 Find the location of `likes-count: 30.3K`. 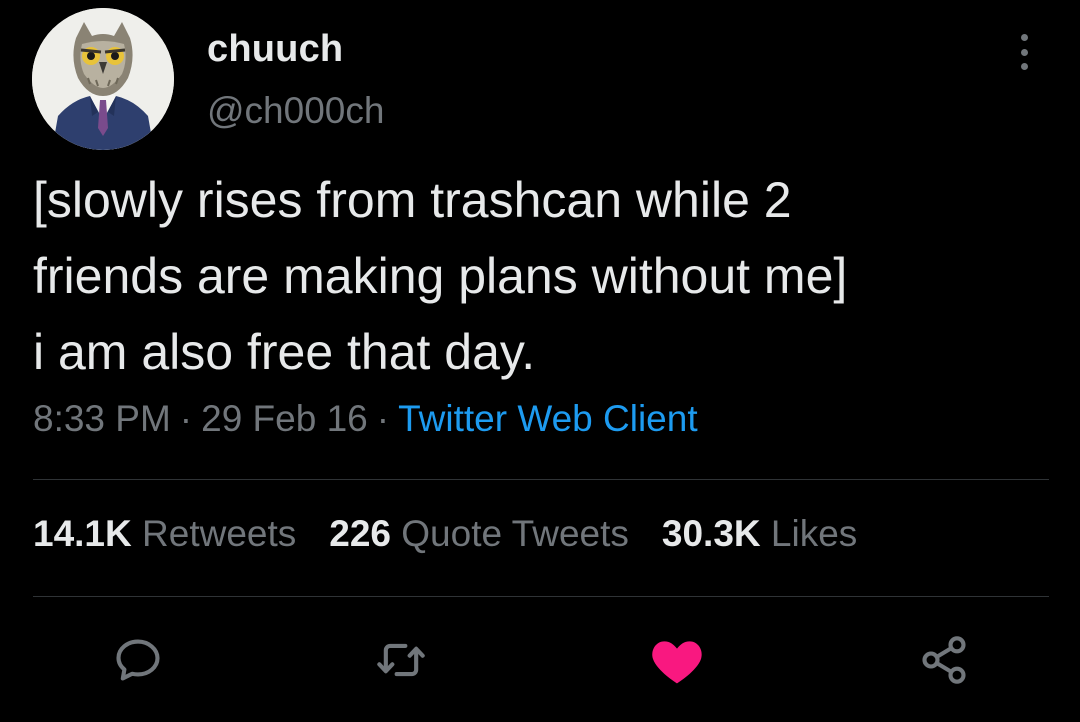

likes-count: 30.3K is located at coordinates (711, 533).